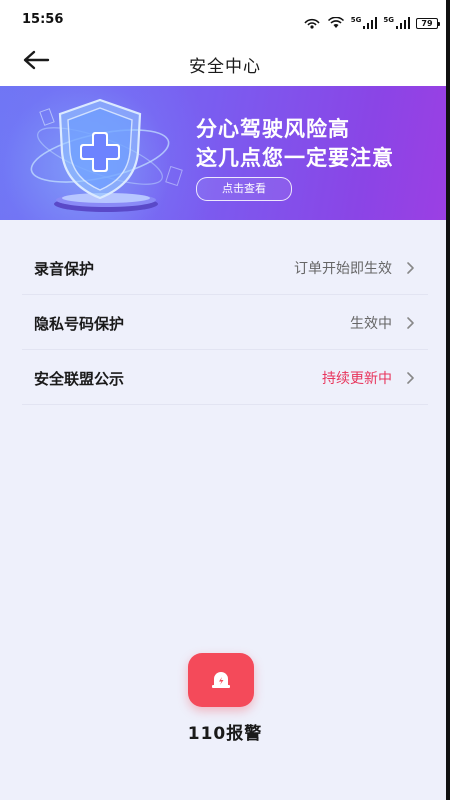 Image resolution: width=450 pixels, height=800 pixels. I want to click on shield-plus-icon, so click(106, 155).